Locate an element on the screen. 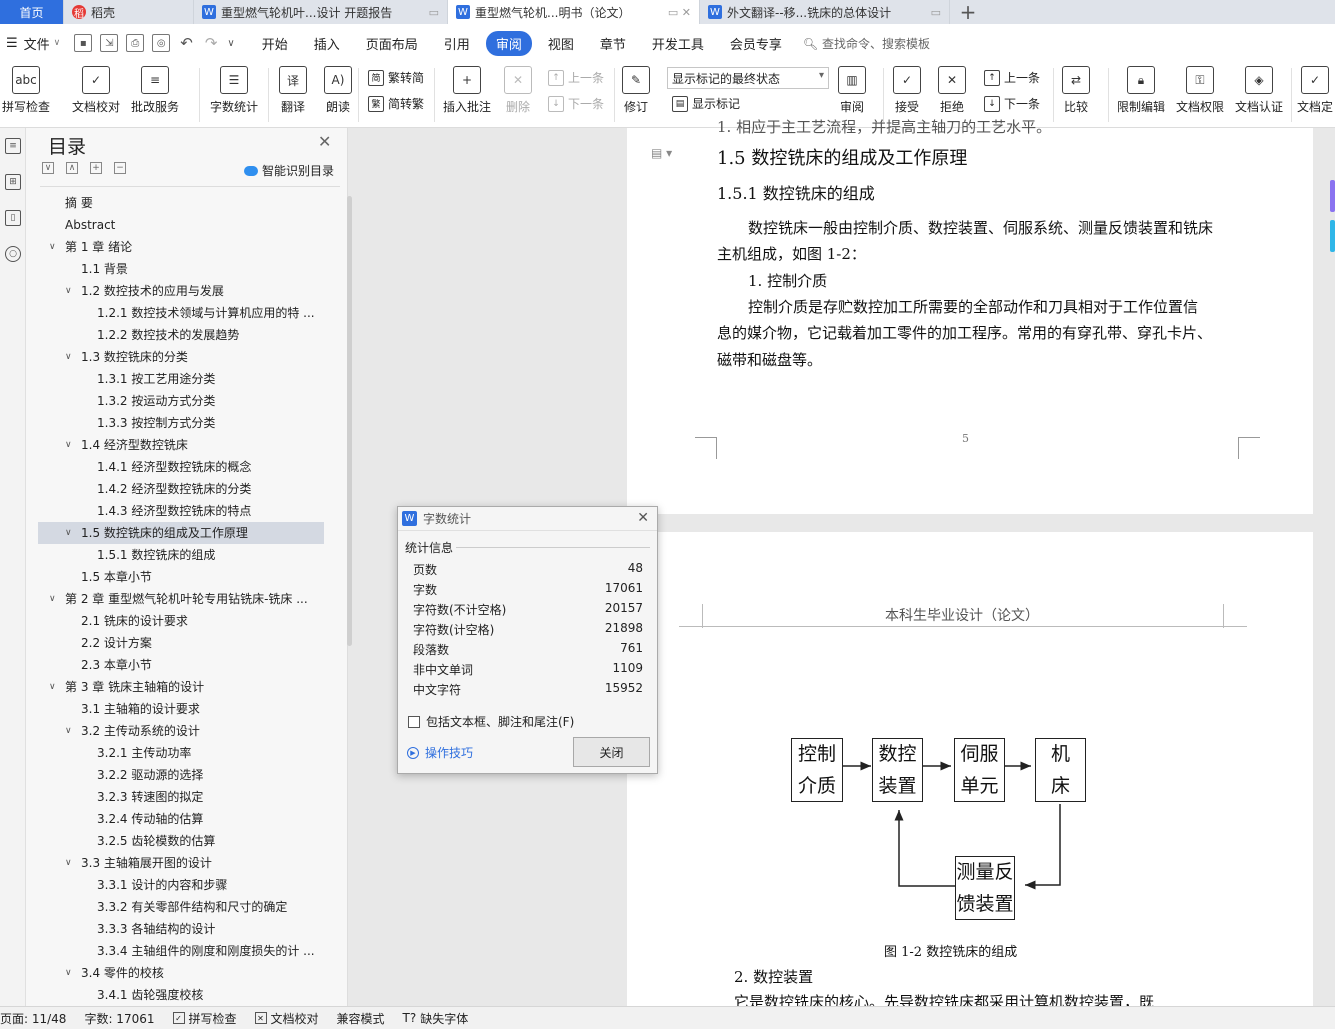  doc-cert-button: ◈ 文档认证 is located at coordinates (1259, 90).